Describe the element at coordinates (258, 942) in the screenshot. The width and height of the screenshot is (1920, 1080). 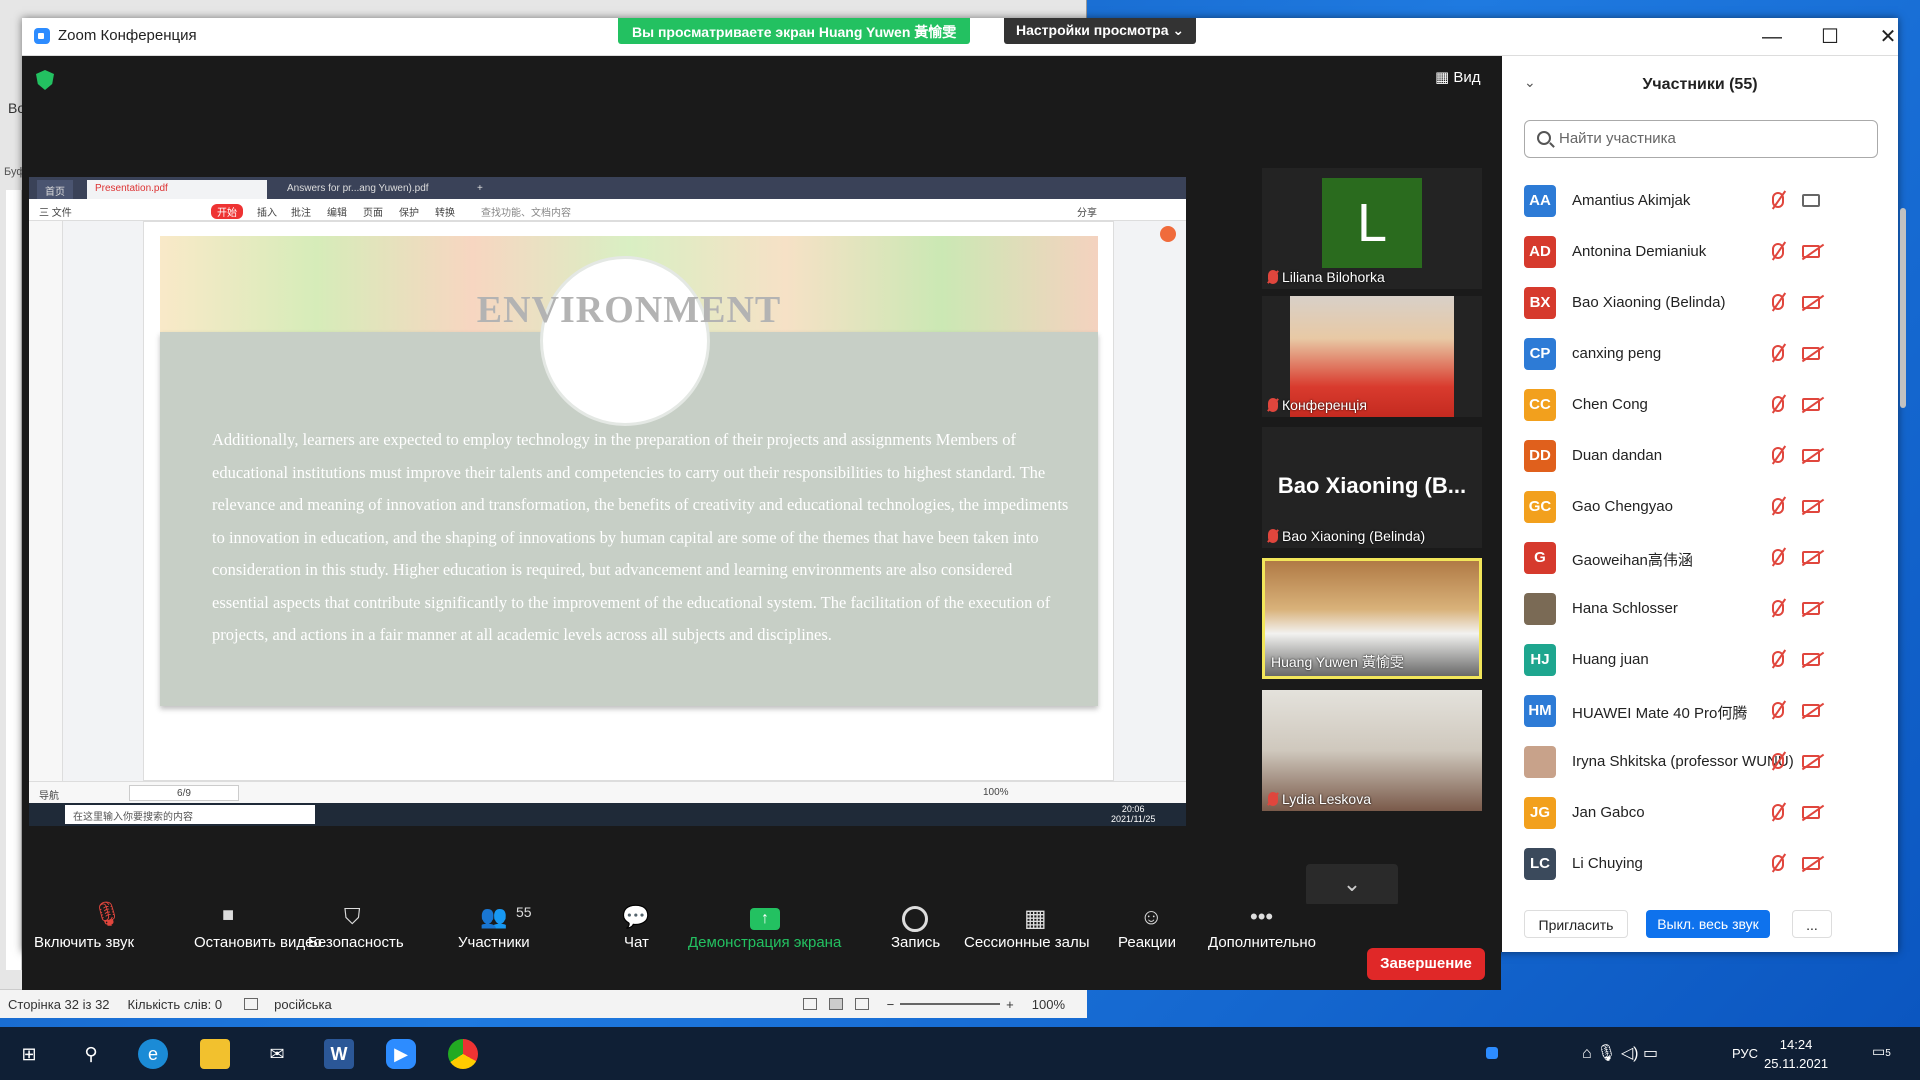
I see `stop-video-button: Остановить видео` at that location.